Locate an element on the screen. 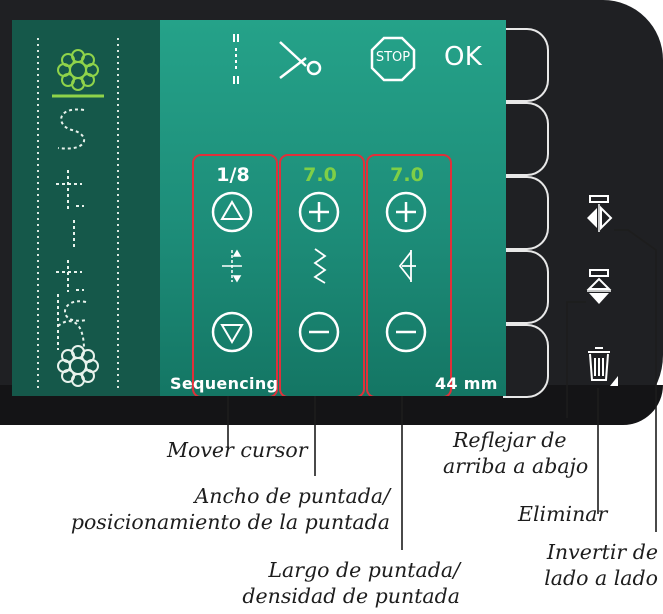 The width and height of the screenshot is (663, 614). caption-stitch-width-line1: Ancho de puntada/ is located at coordinates (292, 496).